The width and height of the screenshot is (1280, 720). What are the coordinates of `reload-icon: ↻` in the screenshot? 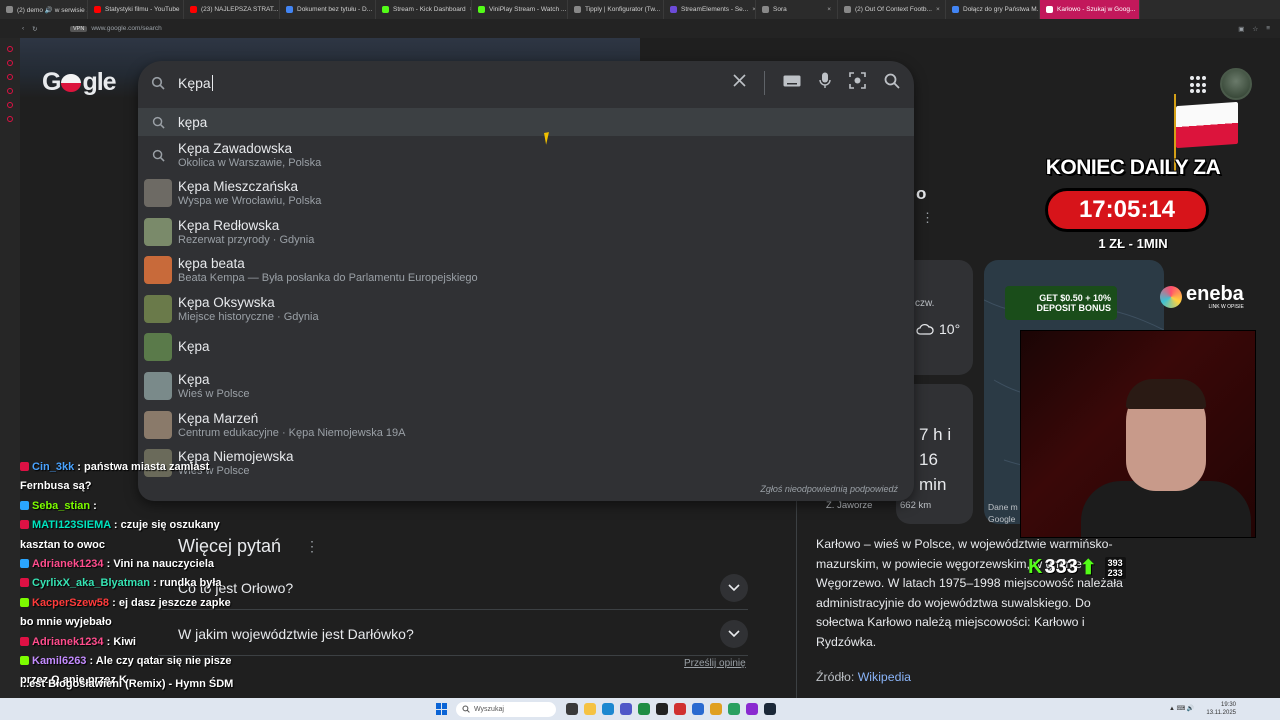 It's located at (34, 29).